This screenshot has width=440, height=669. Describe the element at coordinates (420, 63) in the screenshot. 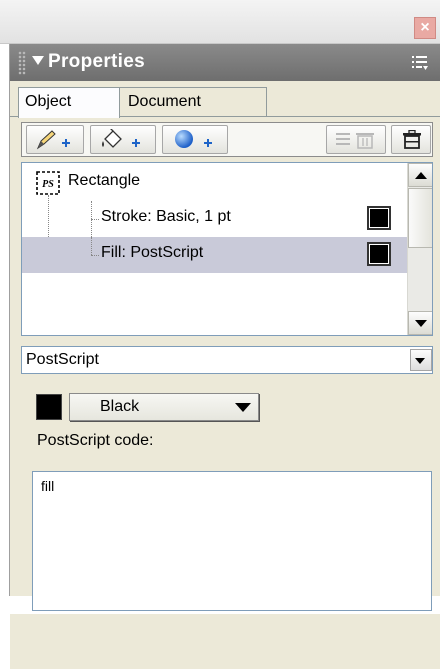

I see `panel-options-icon` at that location.